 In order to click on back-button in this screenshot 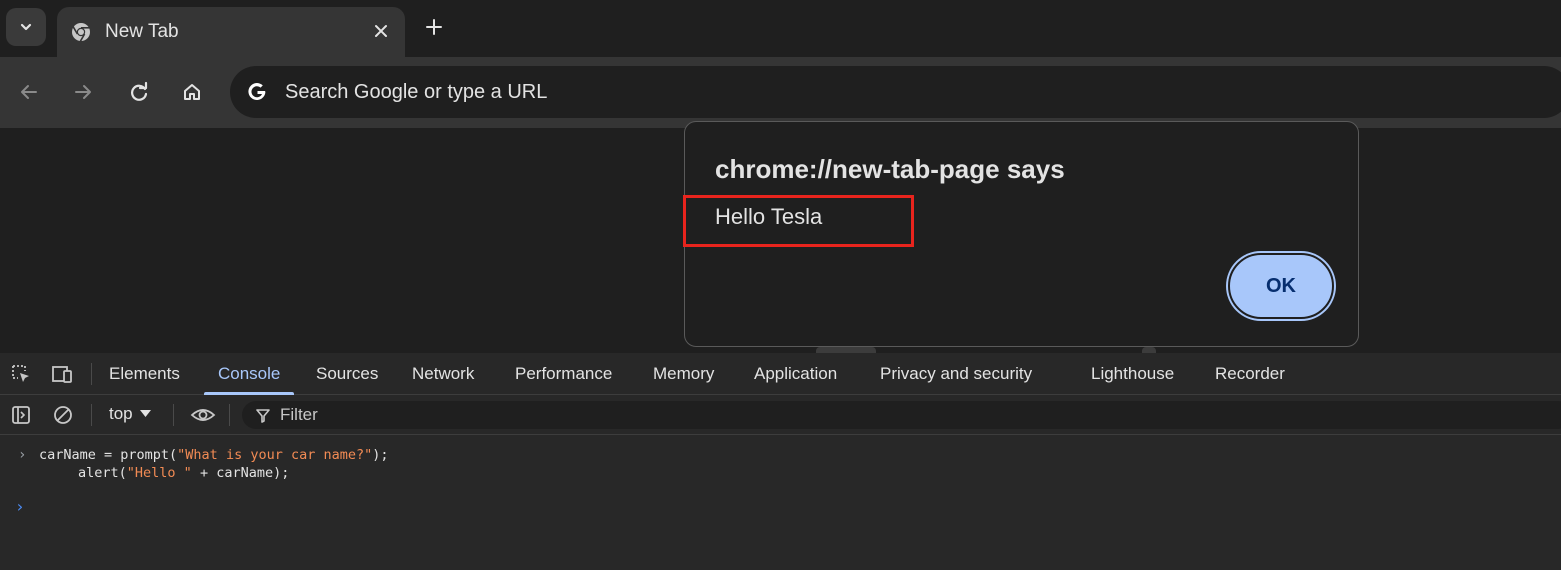, I will do `click(29, 92)`.